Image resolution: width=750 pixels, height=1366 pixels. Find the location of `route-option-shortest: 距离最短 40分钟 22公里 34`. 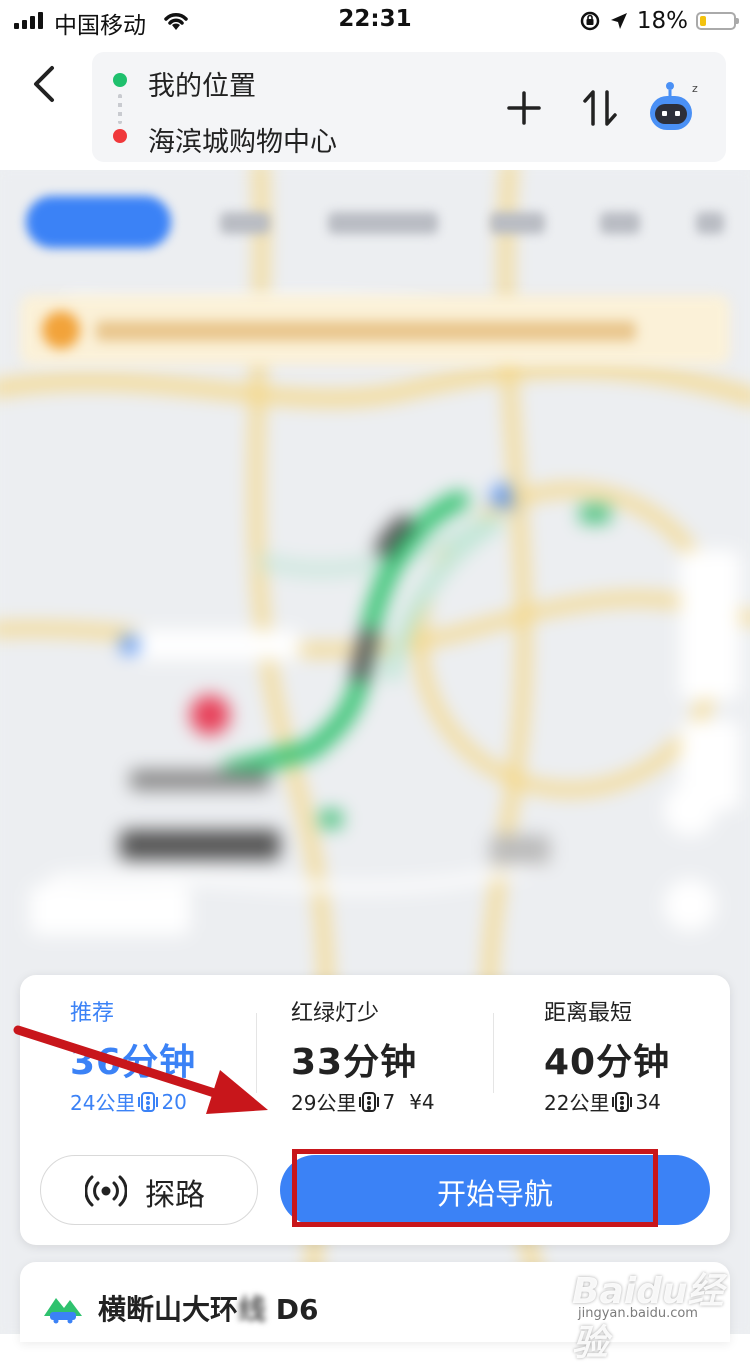

route-option-shortest: 距离最短 40分钟 22公里 34 is located at coordinates (612, 1045).